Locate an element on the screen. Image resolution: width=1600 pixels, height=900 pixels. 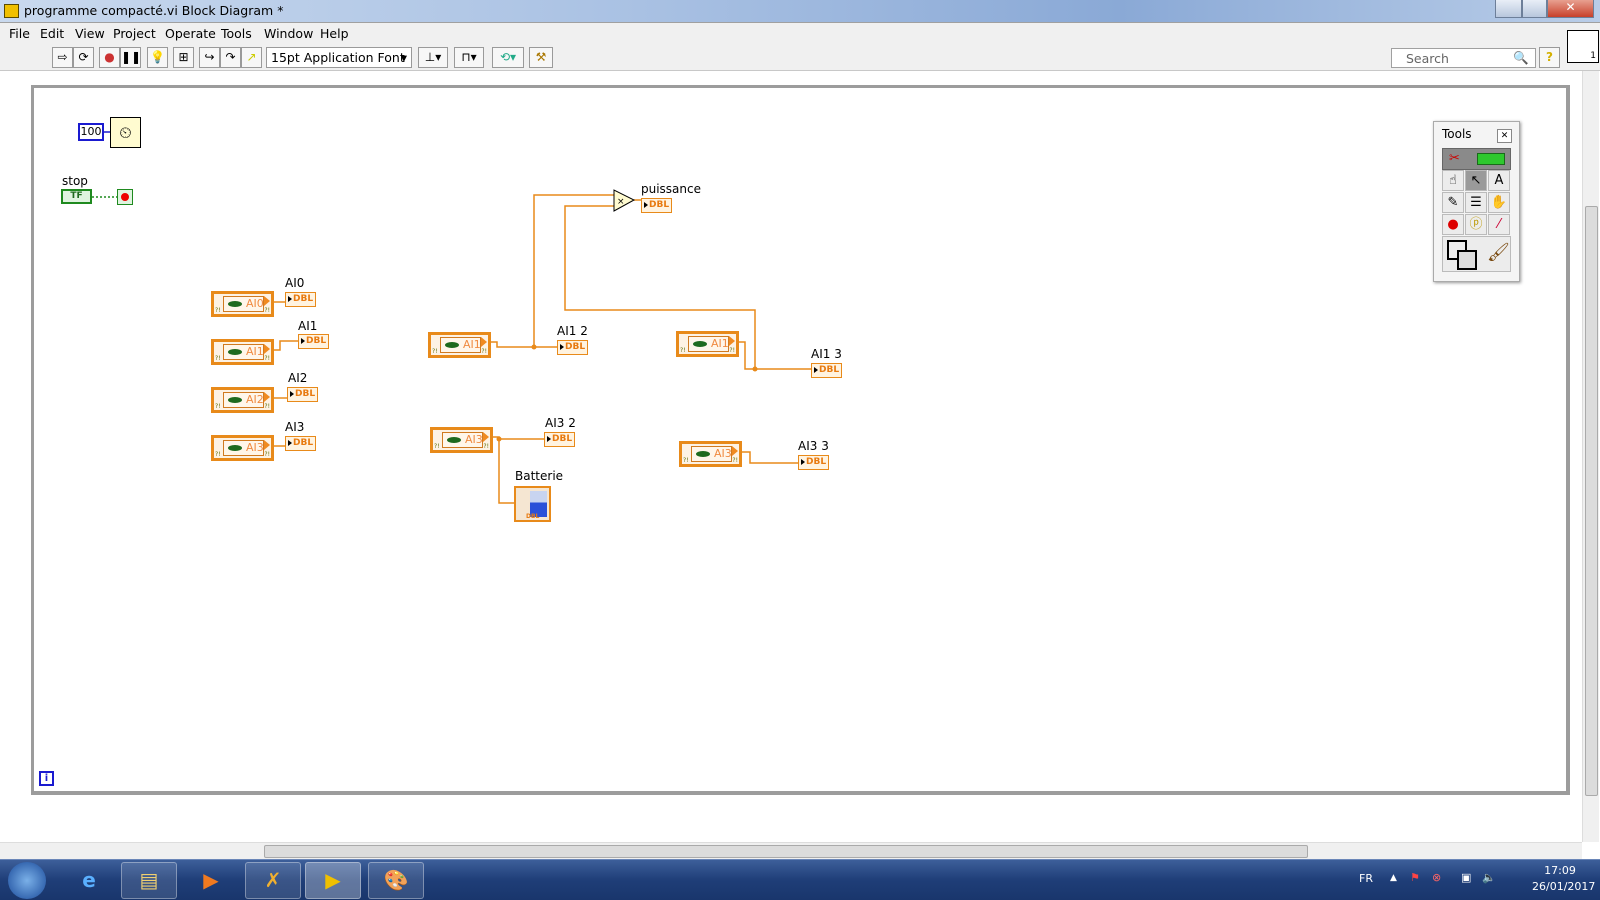
background-color-icon is located at coordinates (1467, 260).